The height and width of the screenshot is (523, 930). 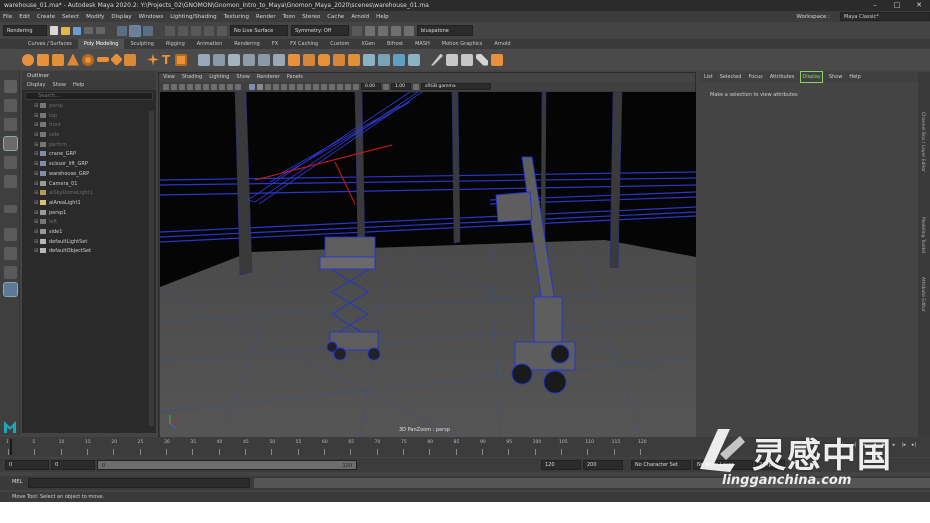 I want to click on multi-cut-icon, so click(x=437, y=59).